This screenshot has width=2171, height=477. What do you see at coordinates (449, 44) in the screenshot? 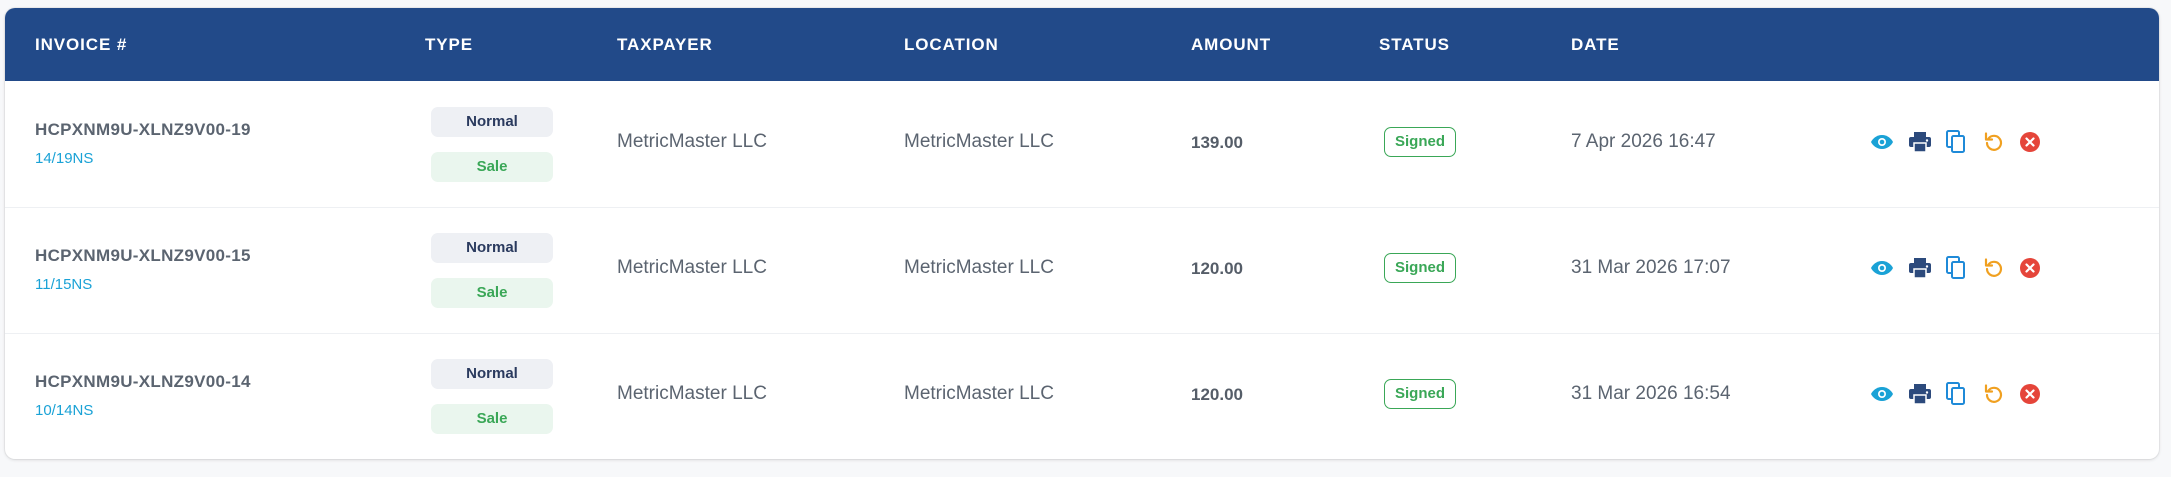
I see `column-header-type: TYPE` at bounding box center [449, 44].